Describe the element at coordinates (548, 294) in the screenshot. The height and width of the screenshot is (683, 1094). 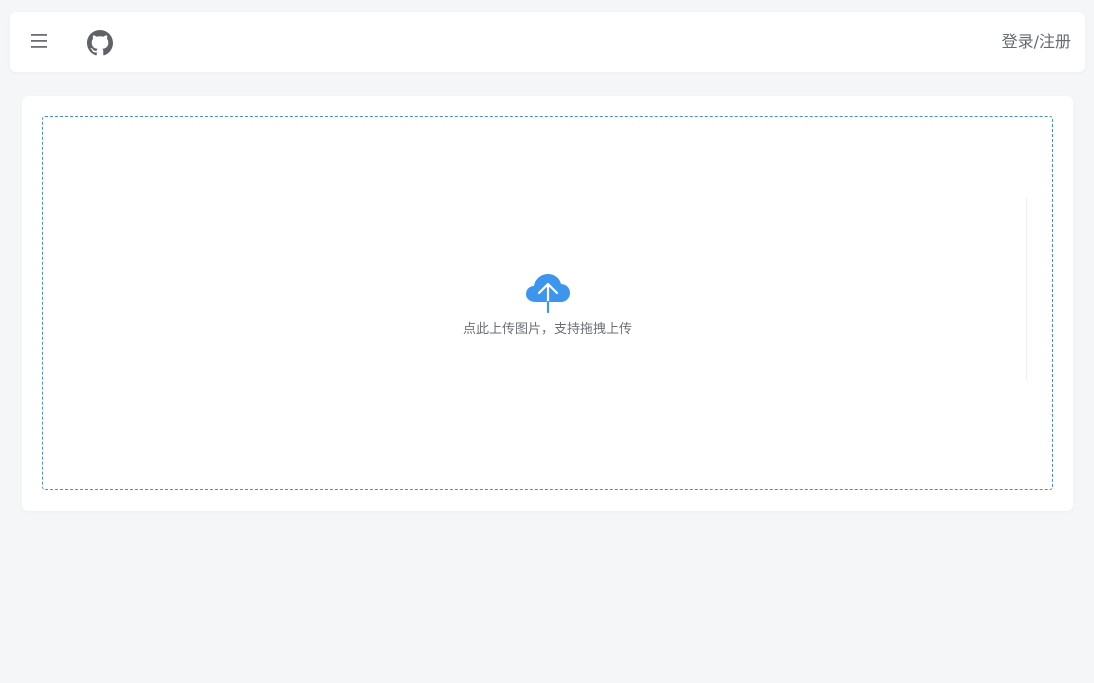
I see `cloud-upload-icon` at that location.